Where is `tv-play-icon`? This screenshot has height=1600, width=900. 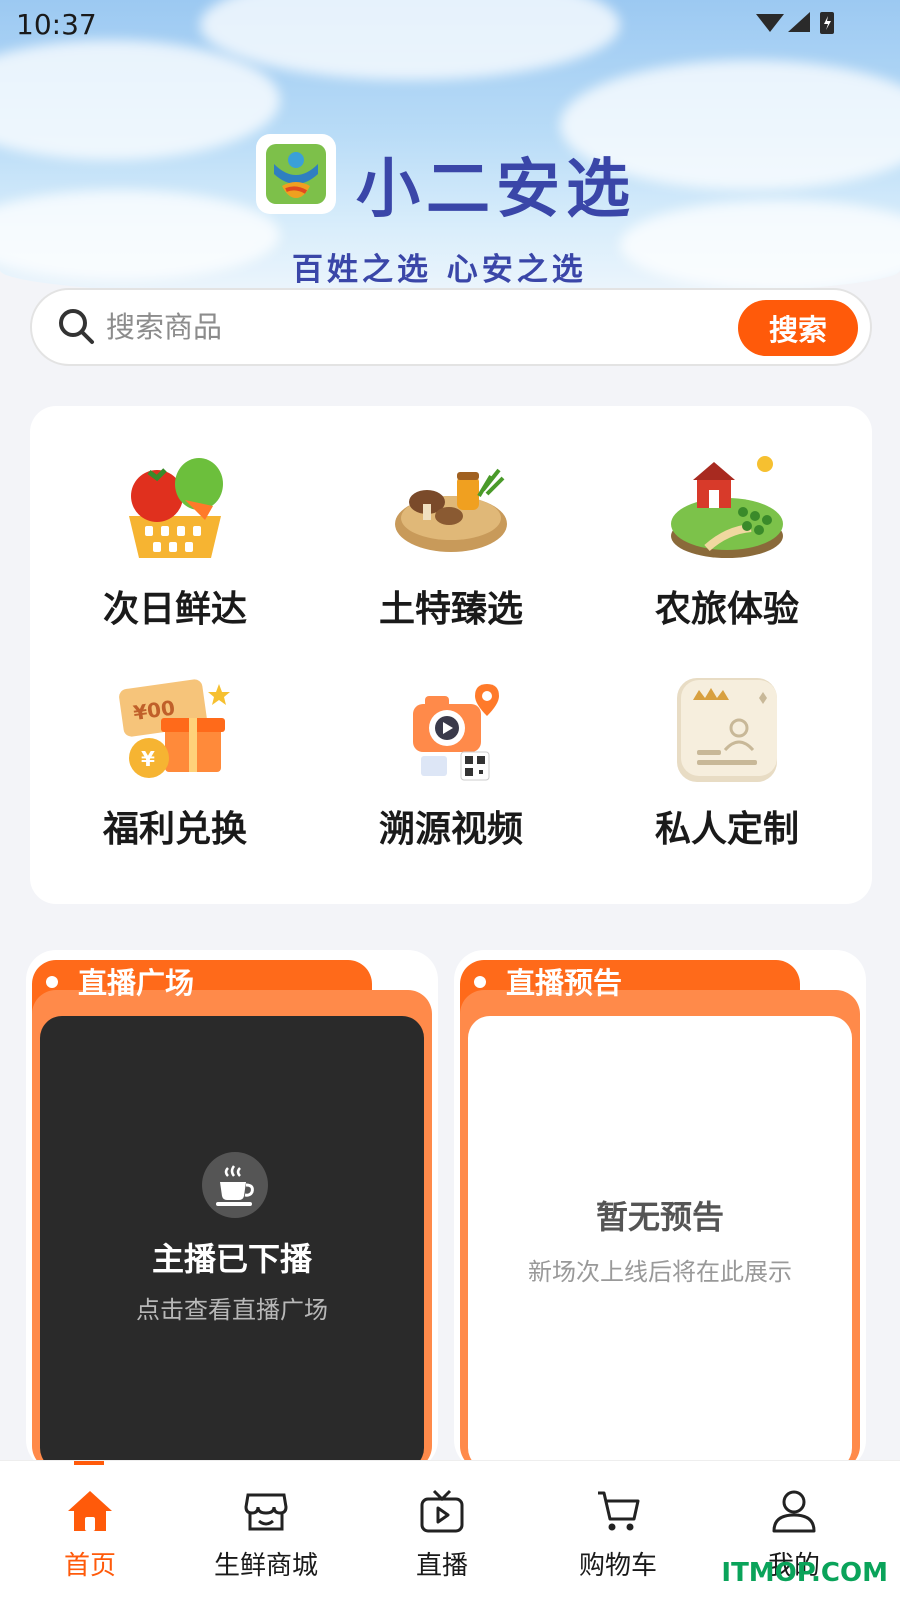
tv-play-icon is located at coordinates (442, 1511).